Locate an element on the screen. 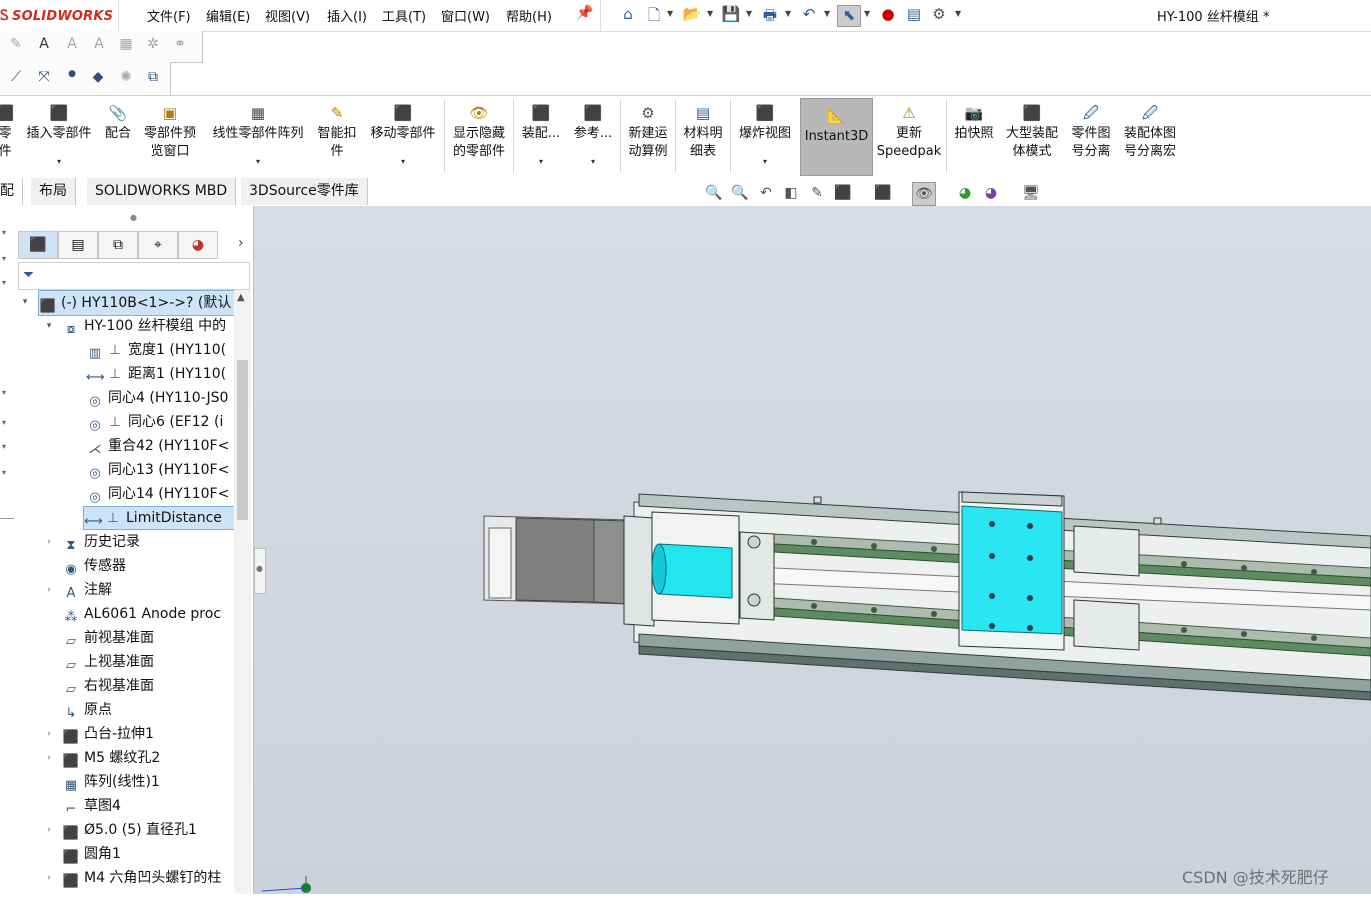  cmd-assembly-features: ⬛ 装配... ▾ is located at coordinates (541, 136).